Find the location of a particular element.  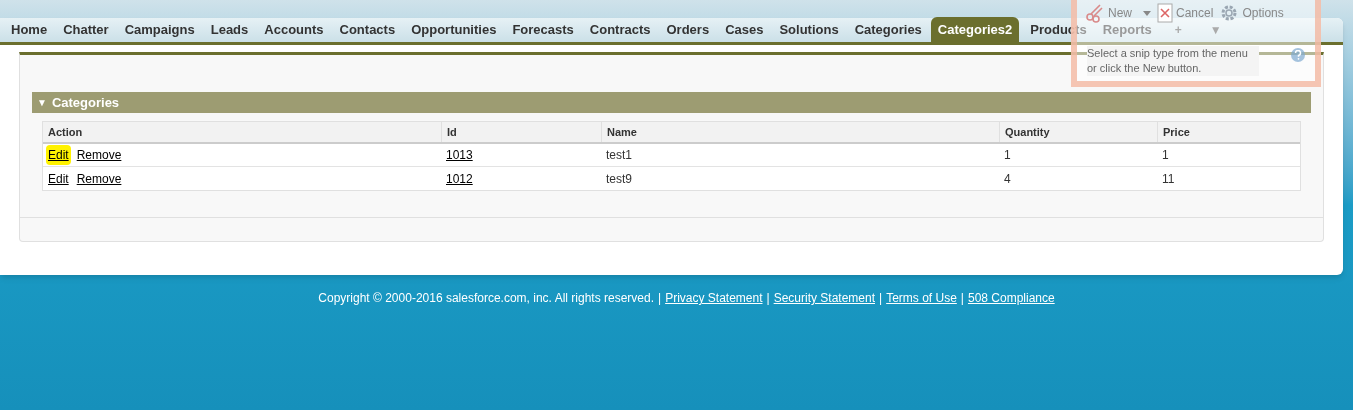

nav-tab: Chatter is located at coordinates (86, 29).